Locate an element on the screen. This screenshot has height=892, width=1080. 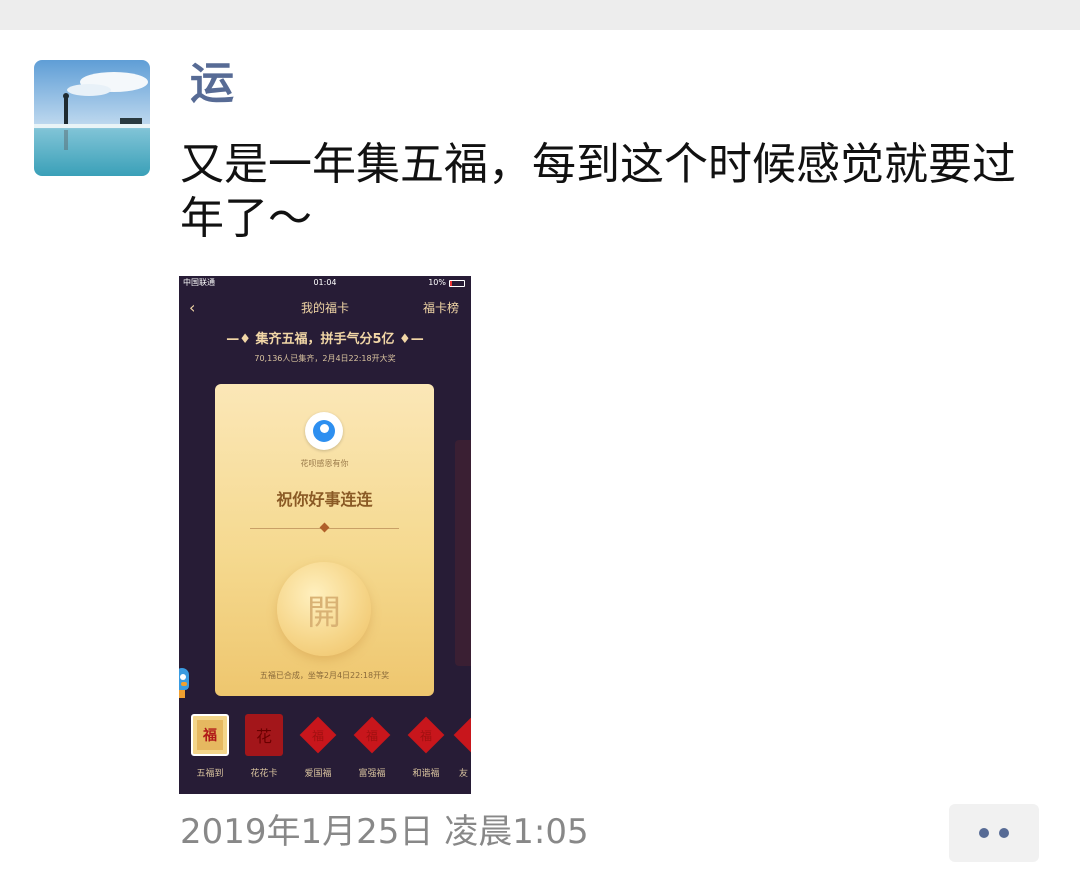
leaderboard-link: 福卡榜 is located at coordinates (440, 308).